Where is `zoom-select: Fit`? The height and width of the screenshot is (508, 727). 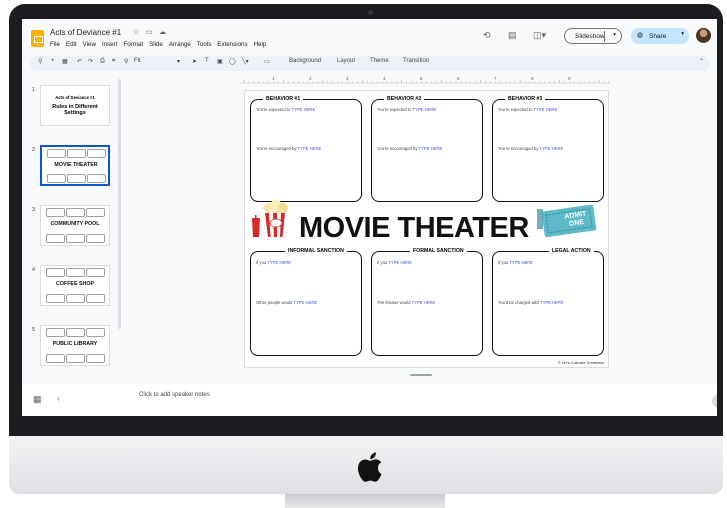
zoom-select: Fit is located at coordinates (137, 61).